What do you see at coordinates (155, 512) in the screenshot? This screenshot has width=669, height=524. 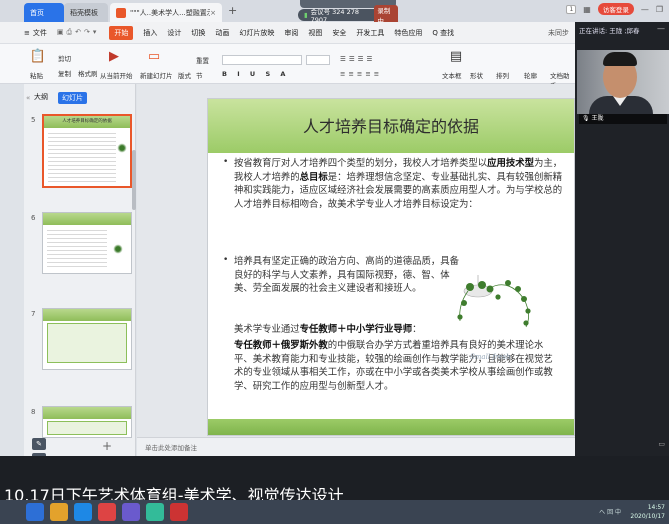 I see `app-icon` at bounding box center [155, 512].